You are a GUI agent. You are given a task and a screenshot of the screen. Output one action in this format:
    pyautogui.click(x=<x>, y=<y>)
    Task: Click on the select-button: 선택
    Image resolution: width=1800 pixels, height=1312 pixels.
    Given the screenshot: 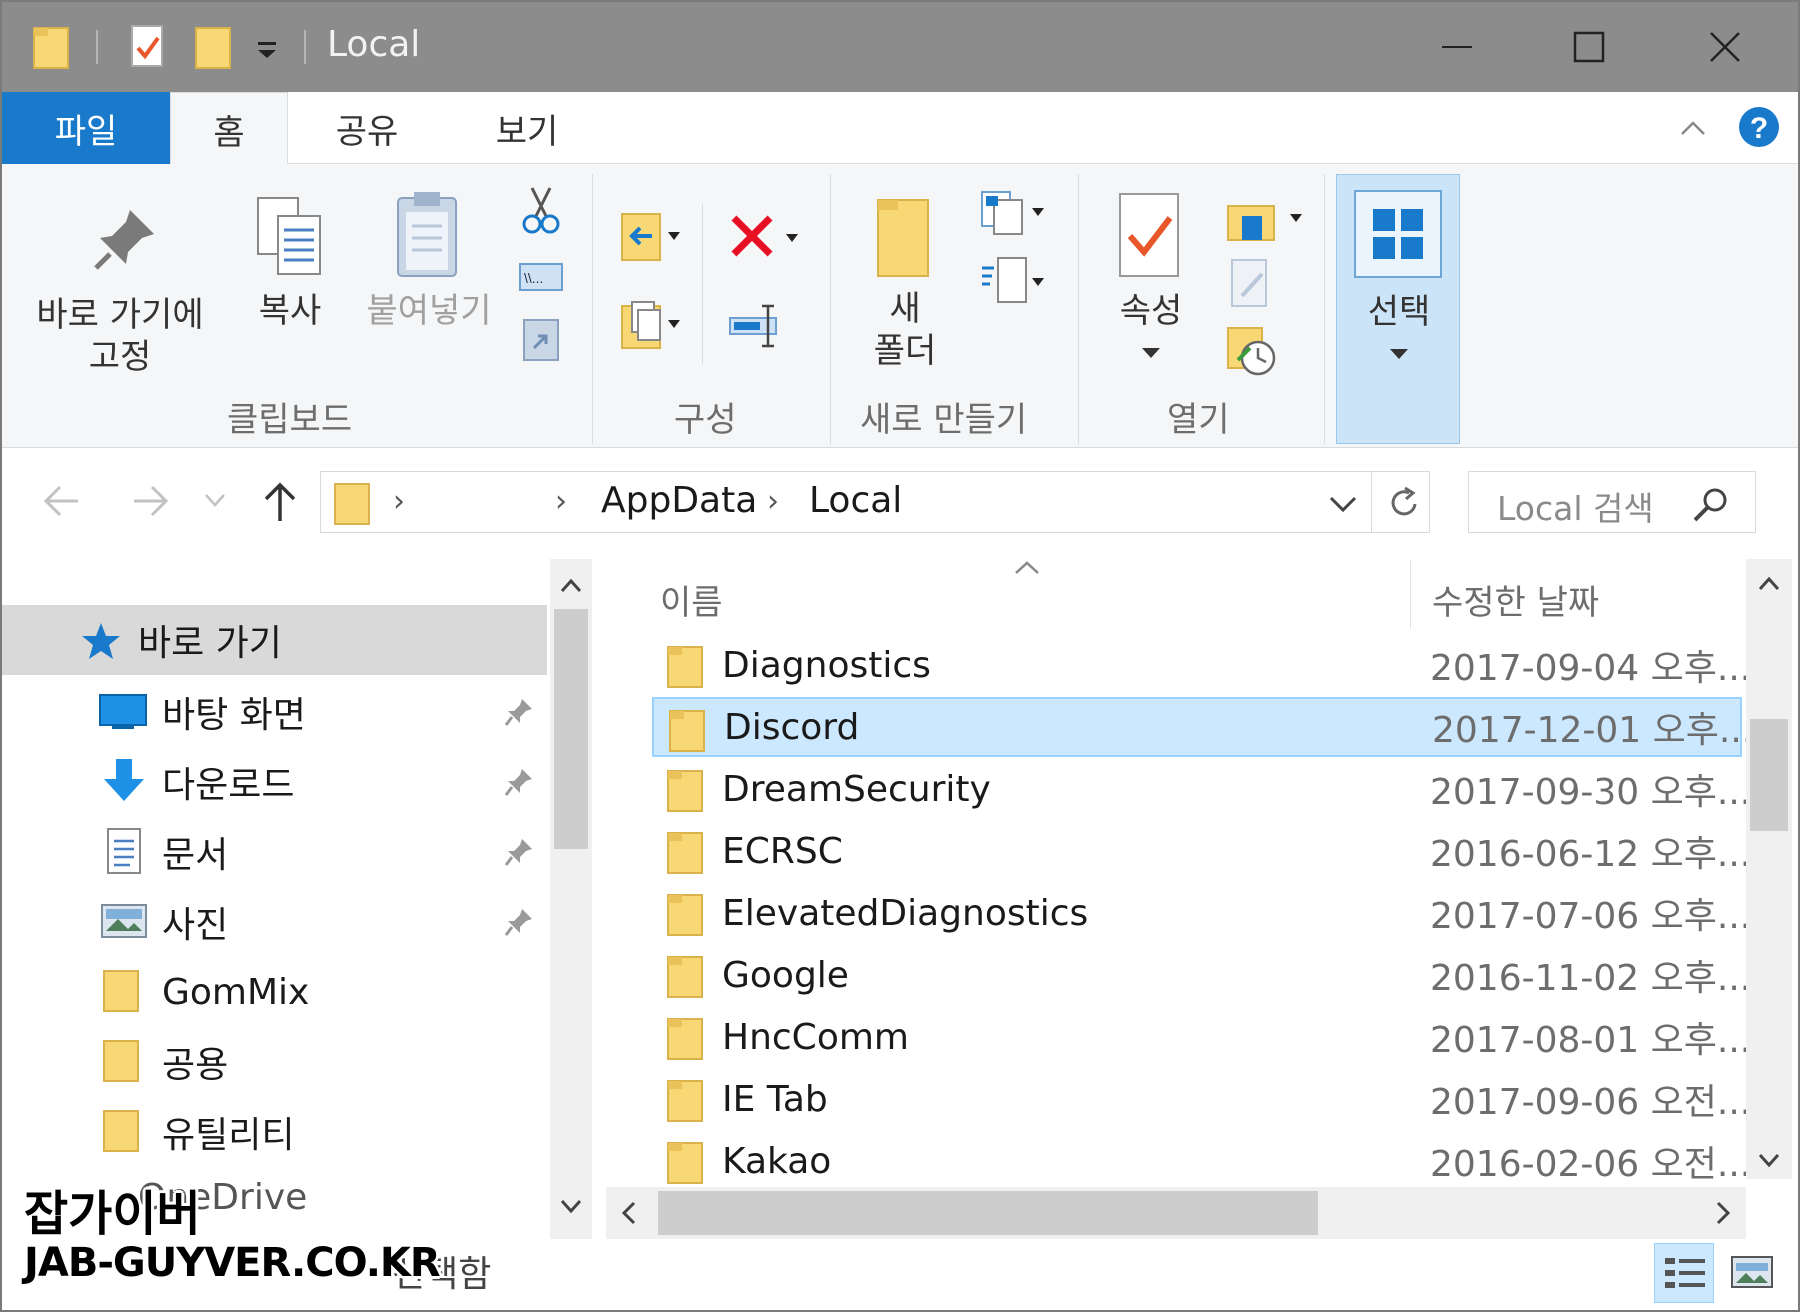 What is the action you would take?
    pyautogui.click(x=1398, y=309)
    